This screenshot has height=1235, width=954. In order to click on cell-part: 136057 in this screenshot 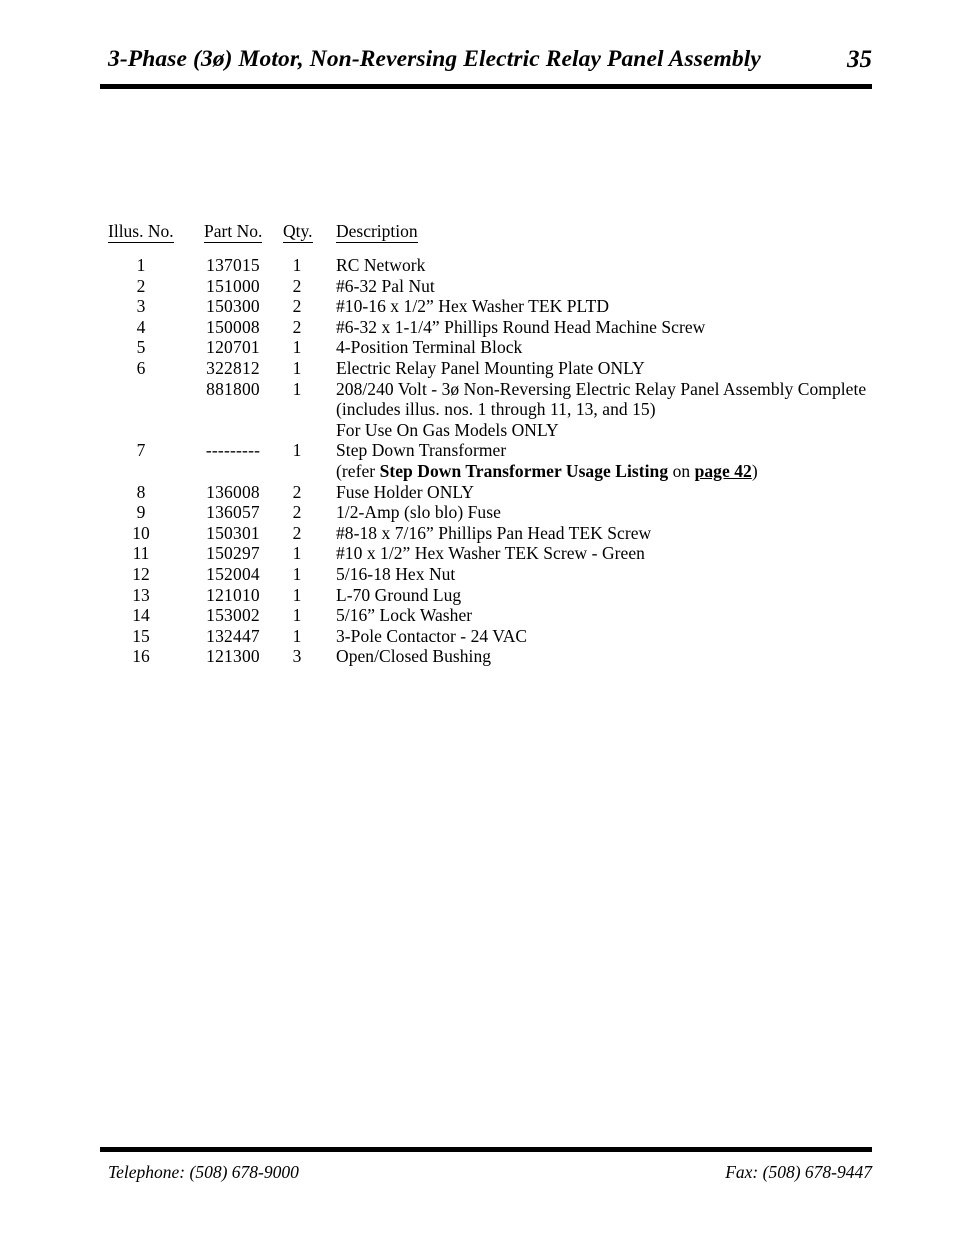, I will do `click(233, 512)`.